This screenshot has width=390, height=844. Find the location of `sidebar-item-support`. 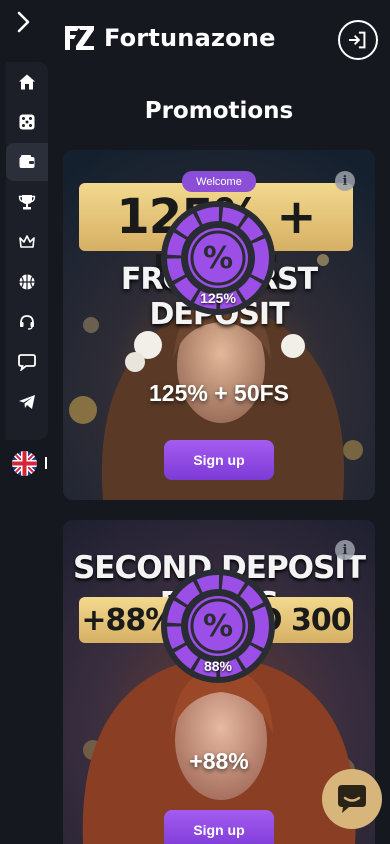

sidebar-item-support is located at coordinates (27, 322).